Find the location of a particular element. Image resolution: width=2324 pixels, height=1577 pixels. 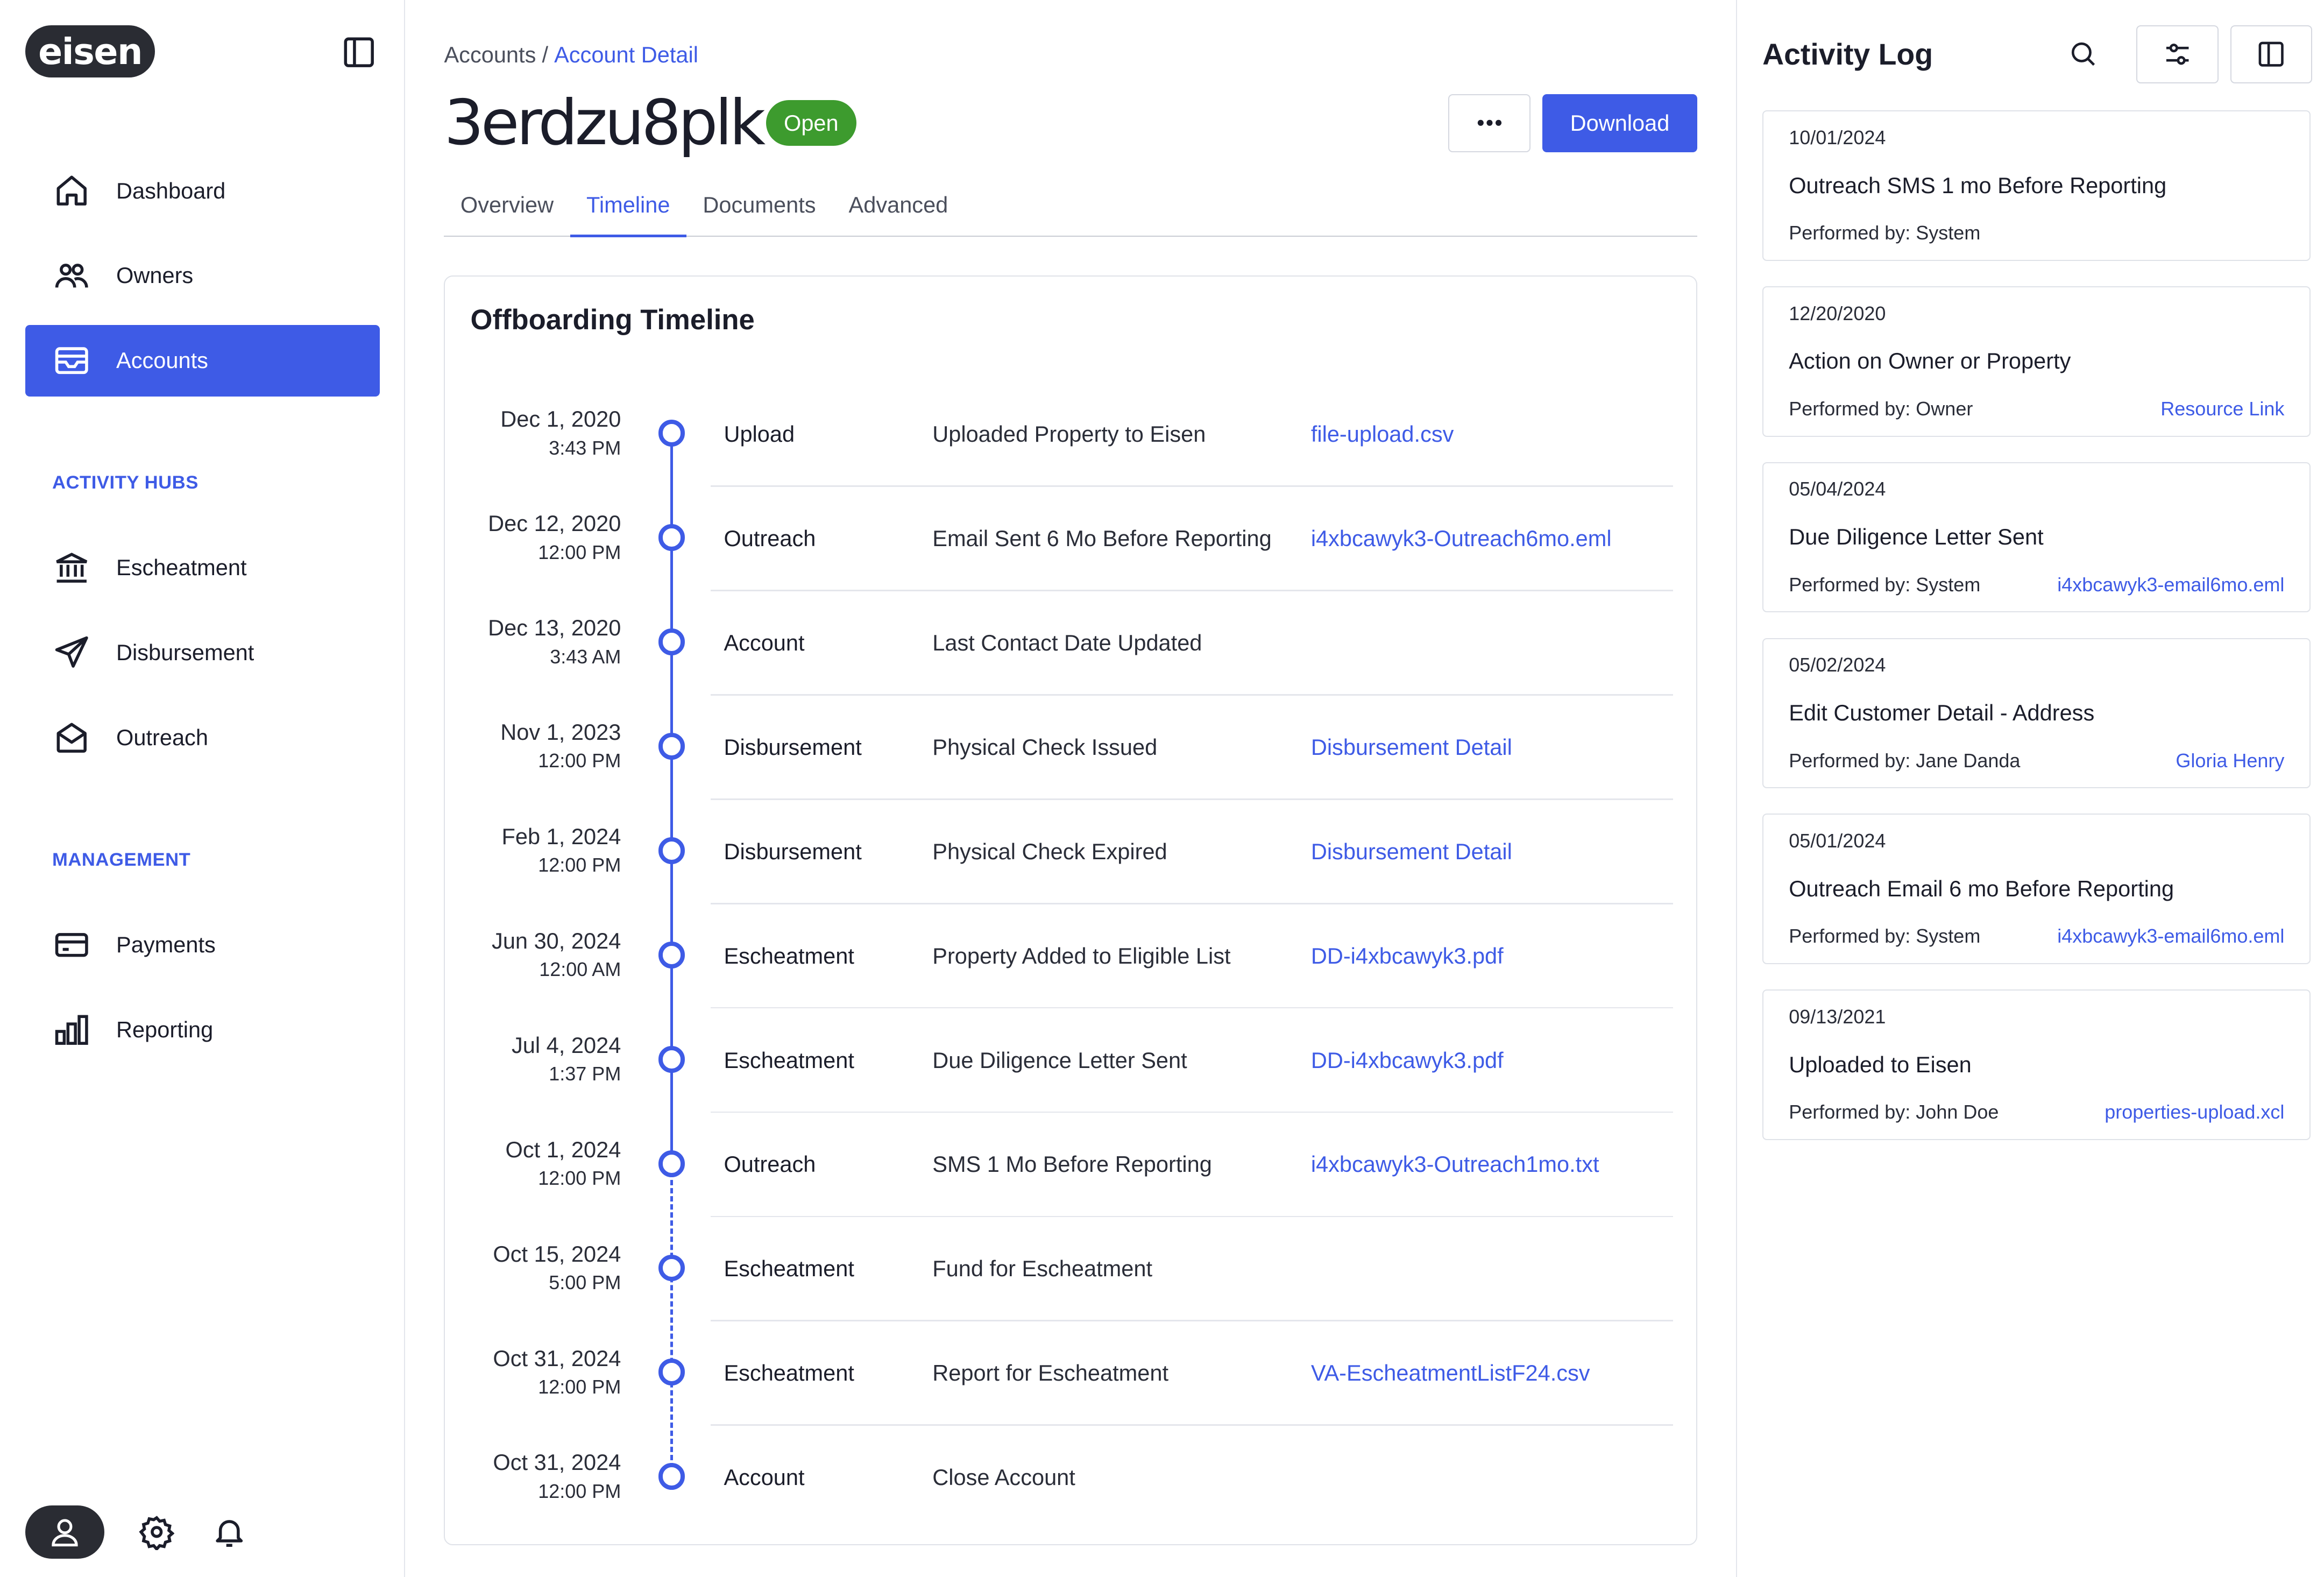

timeline-time: 5:00 PM is located at coordinates (585, 1282).